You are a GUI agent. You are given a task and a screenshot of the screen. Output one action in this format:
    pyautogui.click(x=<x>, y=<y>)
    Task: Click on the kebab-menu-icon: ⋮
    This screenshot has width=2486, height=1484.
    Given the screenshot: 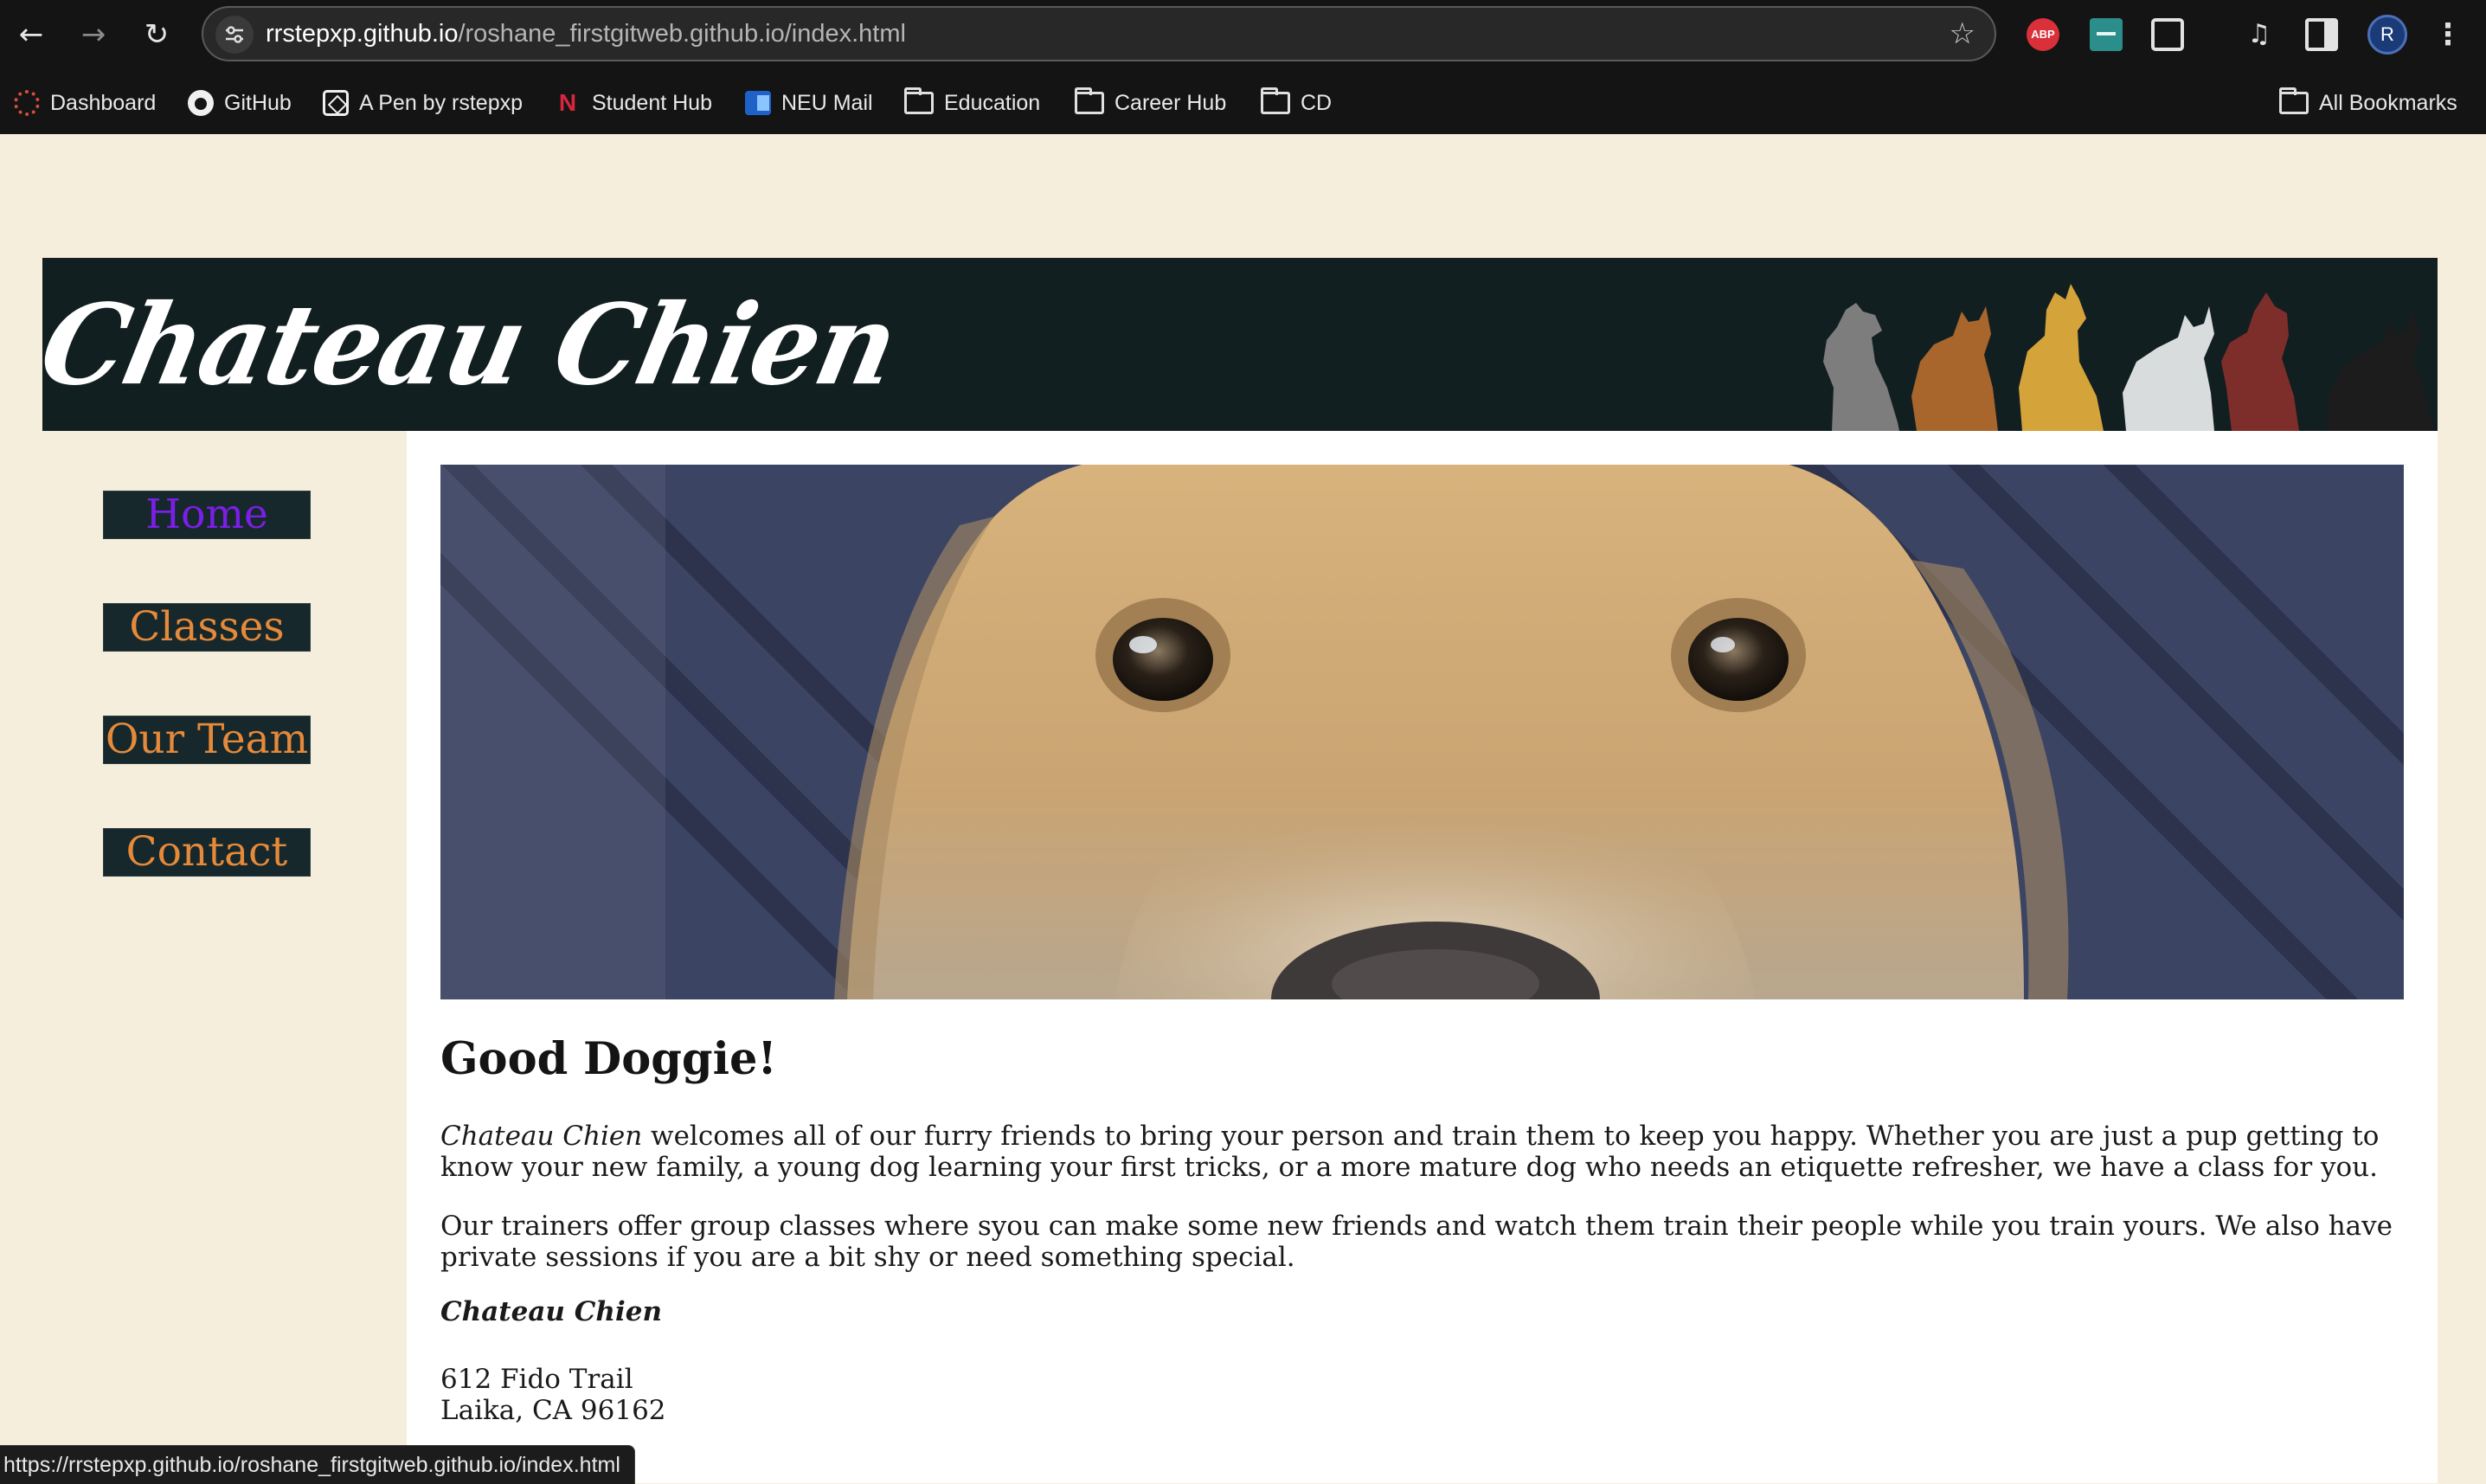 What is the action you would take?
    pyautogui.click(x=2447, y=34)
    